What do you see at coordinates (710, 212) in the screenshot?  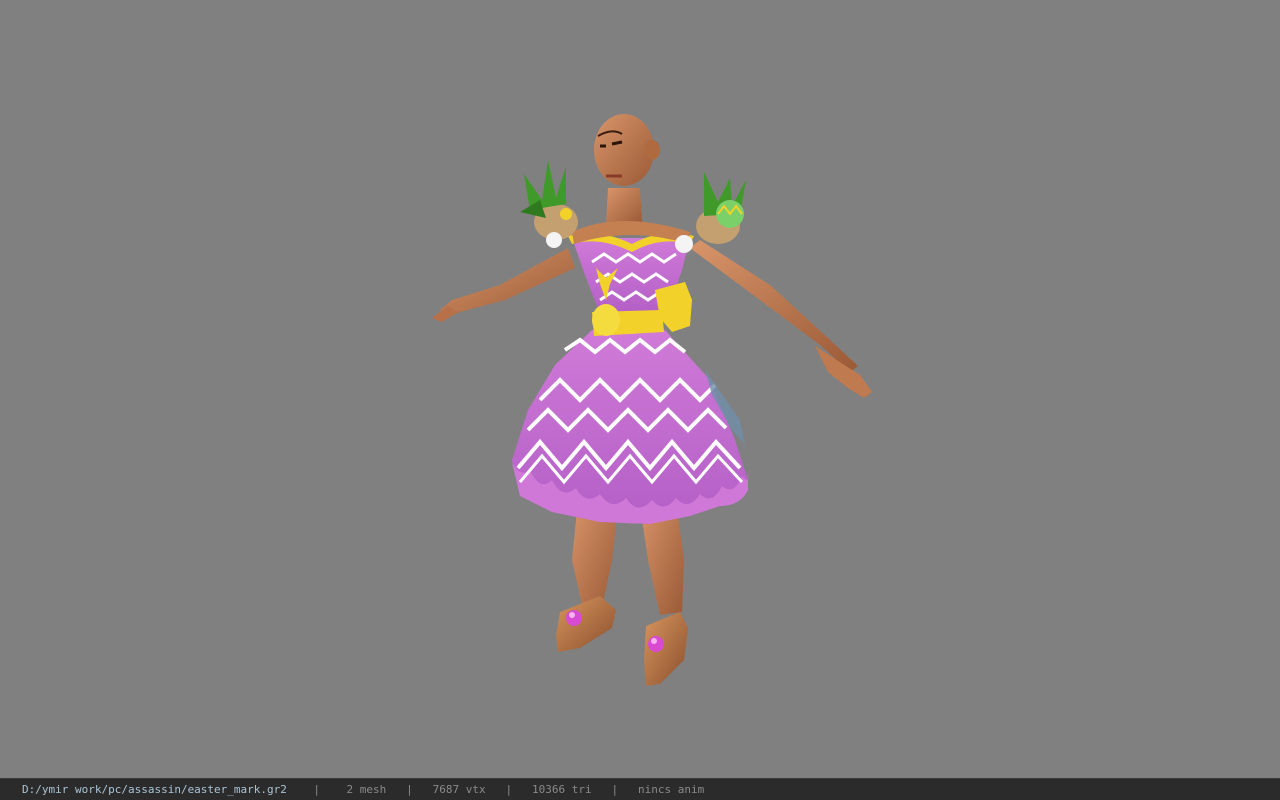 I see `right-shoulder-grass` at bounding box center [710, 212].